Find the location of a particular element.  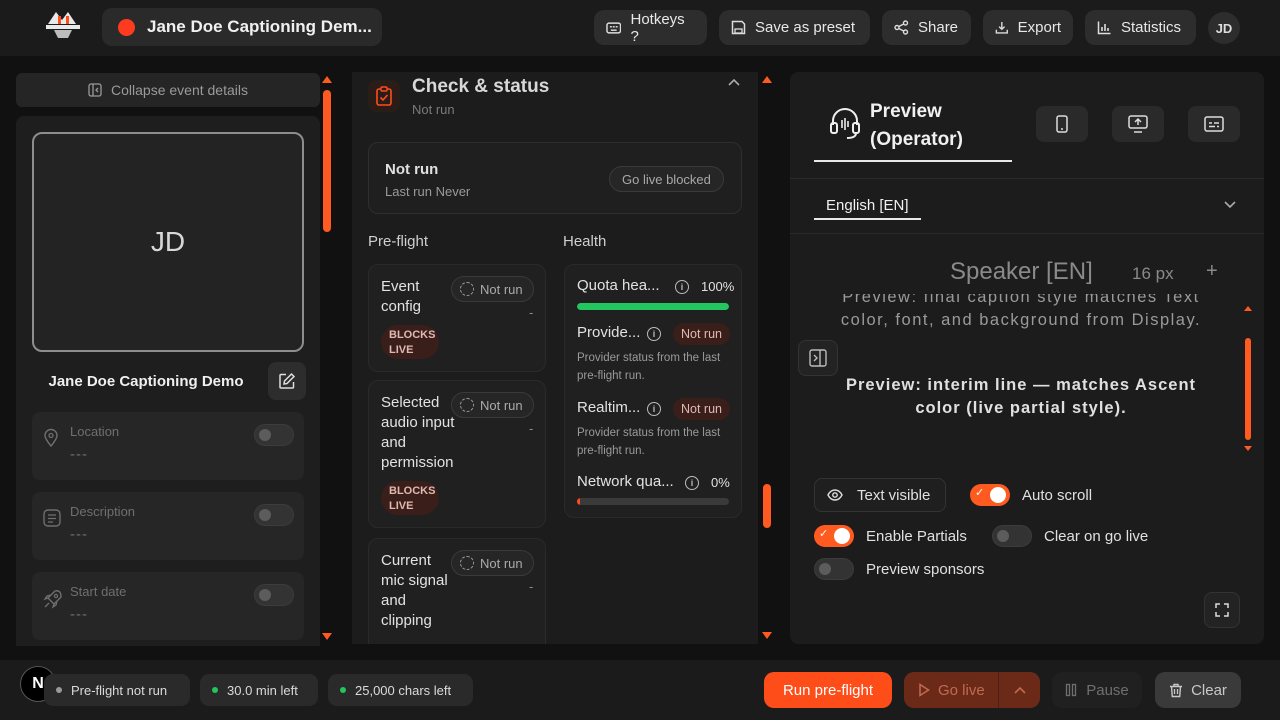

export-label: Export is located at coordinates (1039, 27).